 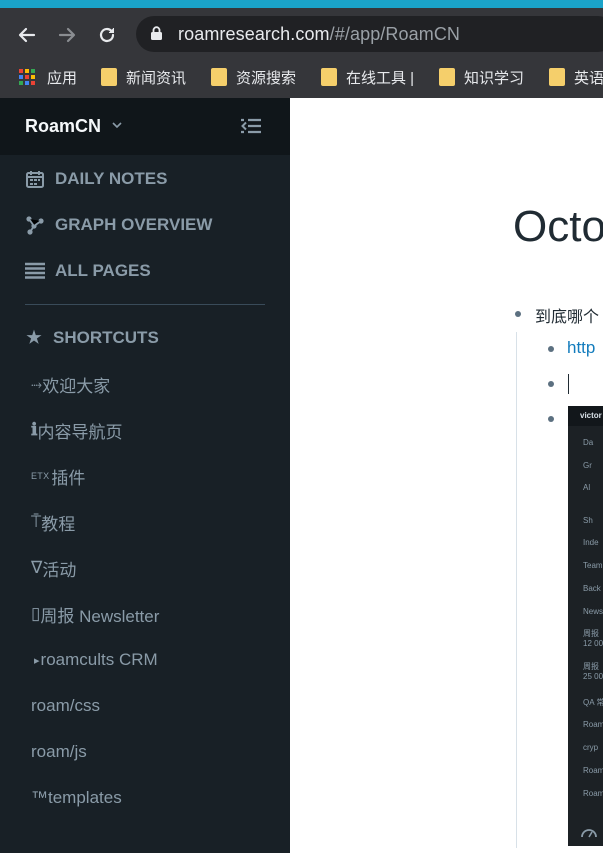 I want to click on embedded-image-text: QA 常, so click(x=593, y=702).